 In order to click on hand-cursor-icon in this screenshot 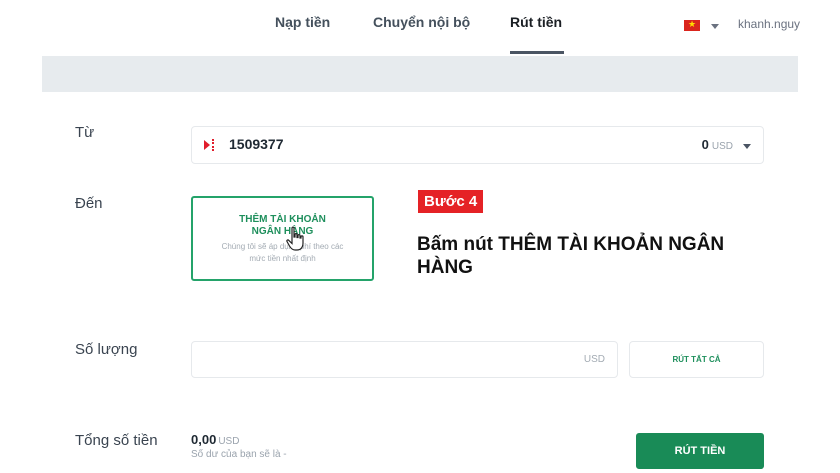, I will do `click(295, 238)`.